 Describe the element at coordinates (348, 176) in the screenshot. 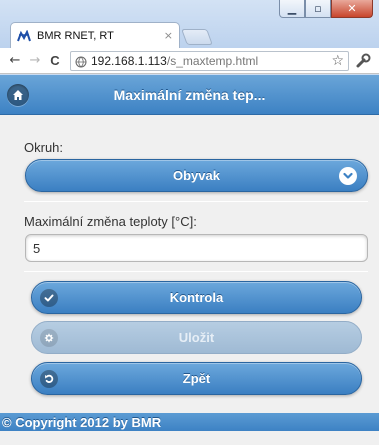

I see `chevron-down-icon` at that location.